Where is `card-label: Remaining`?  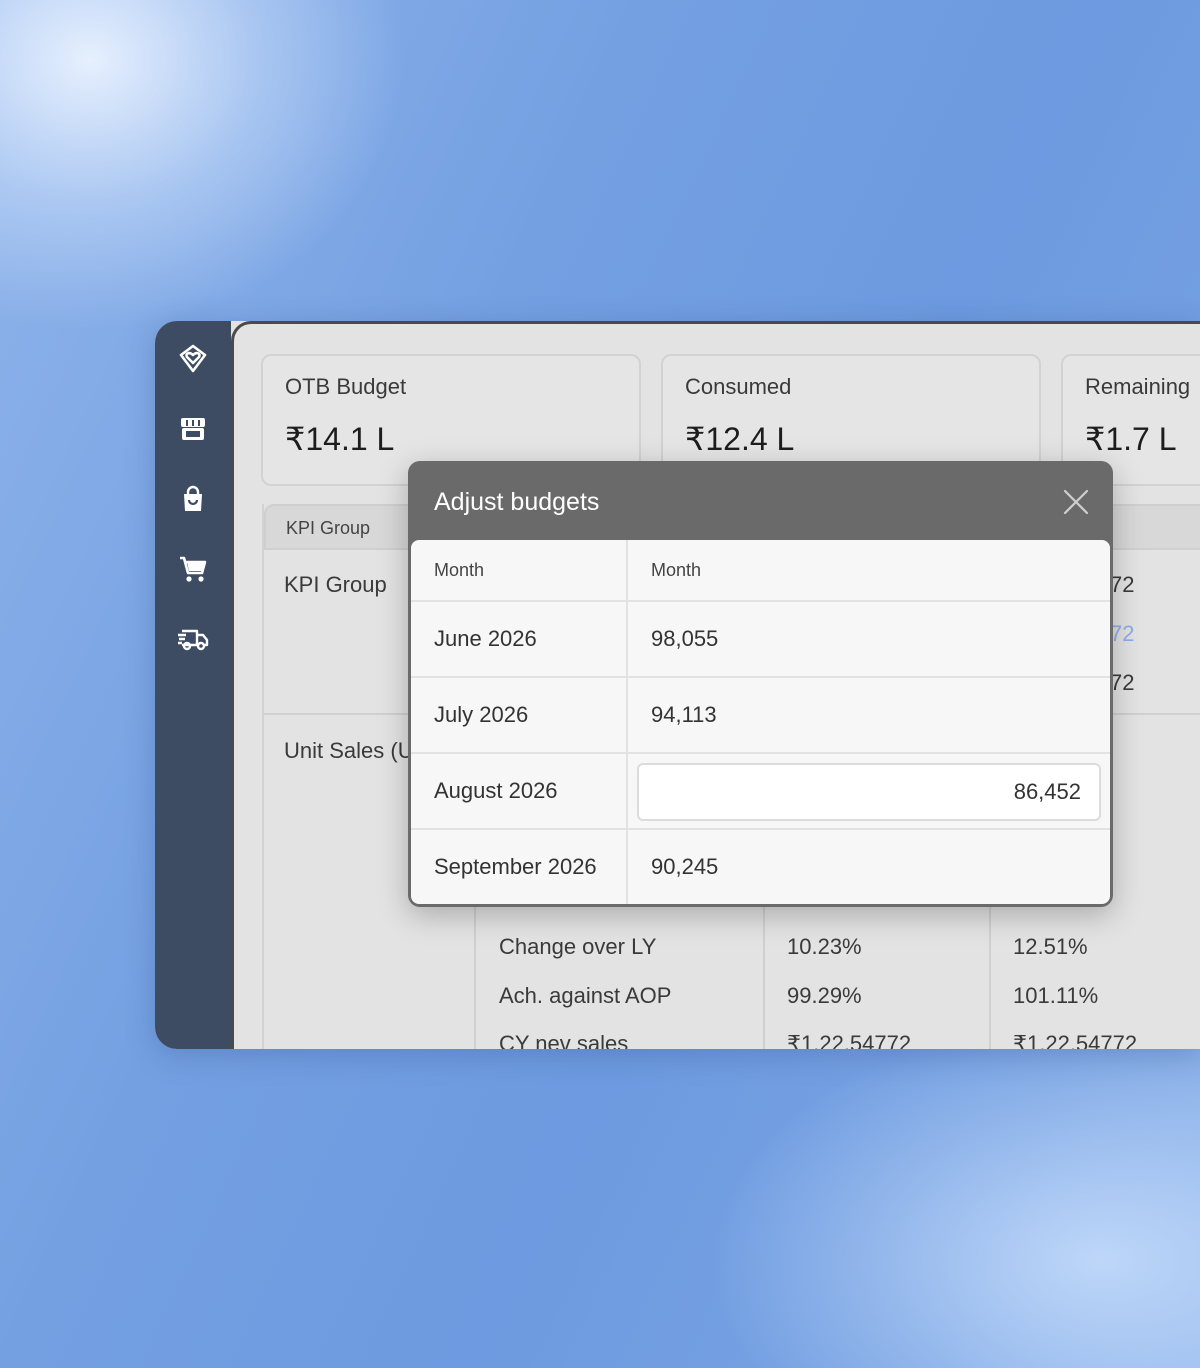
card-label: Remaining is located at coordinates (1138, 386).